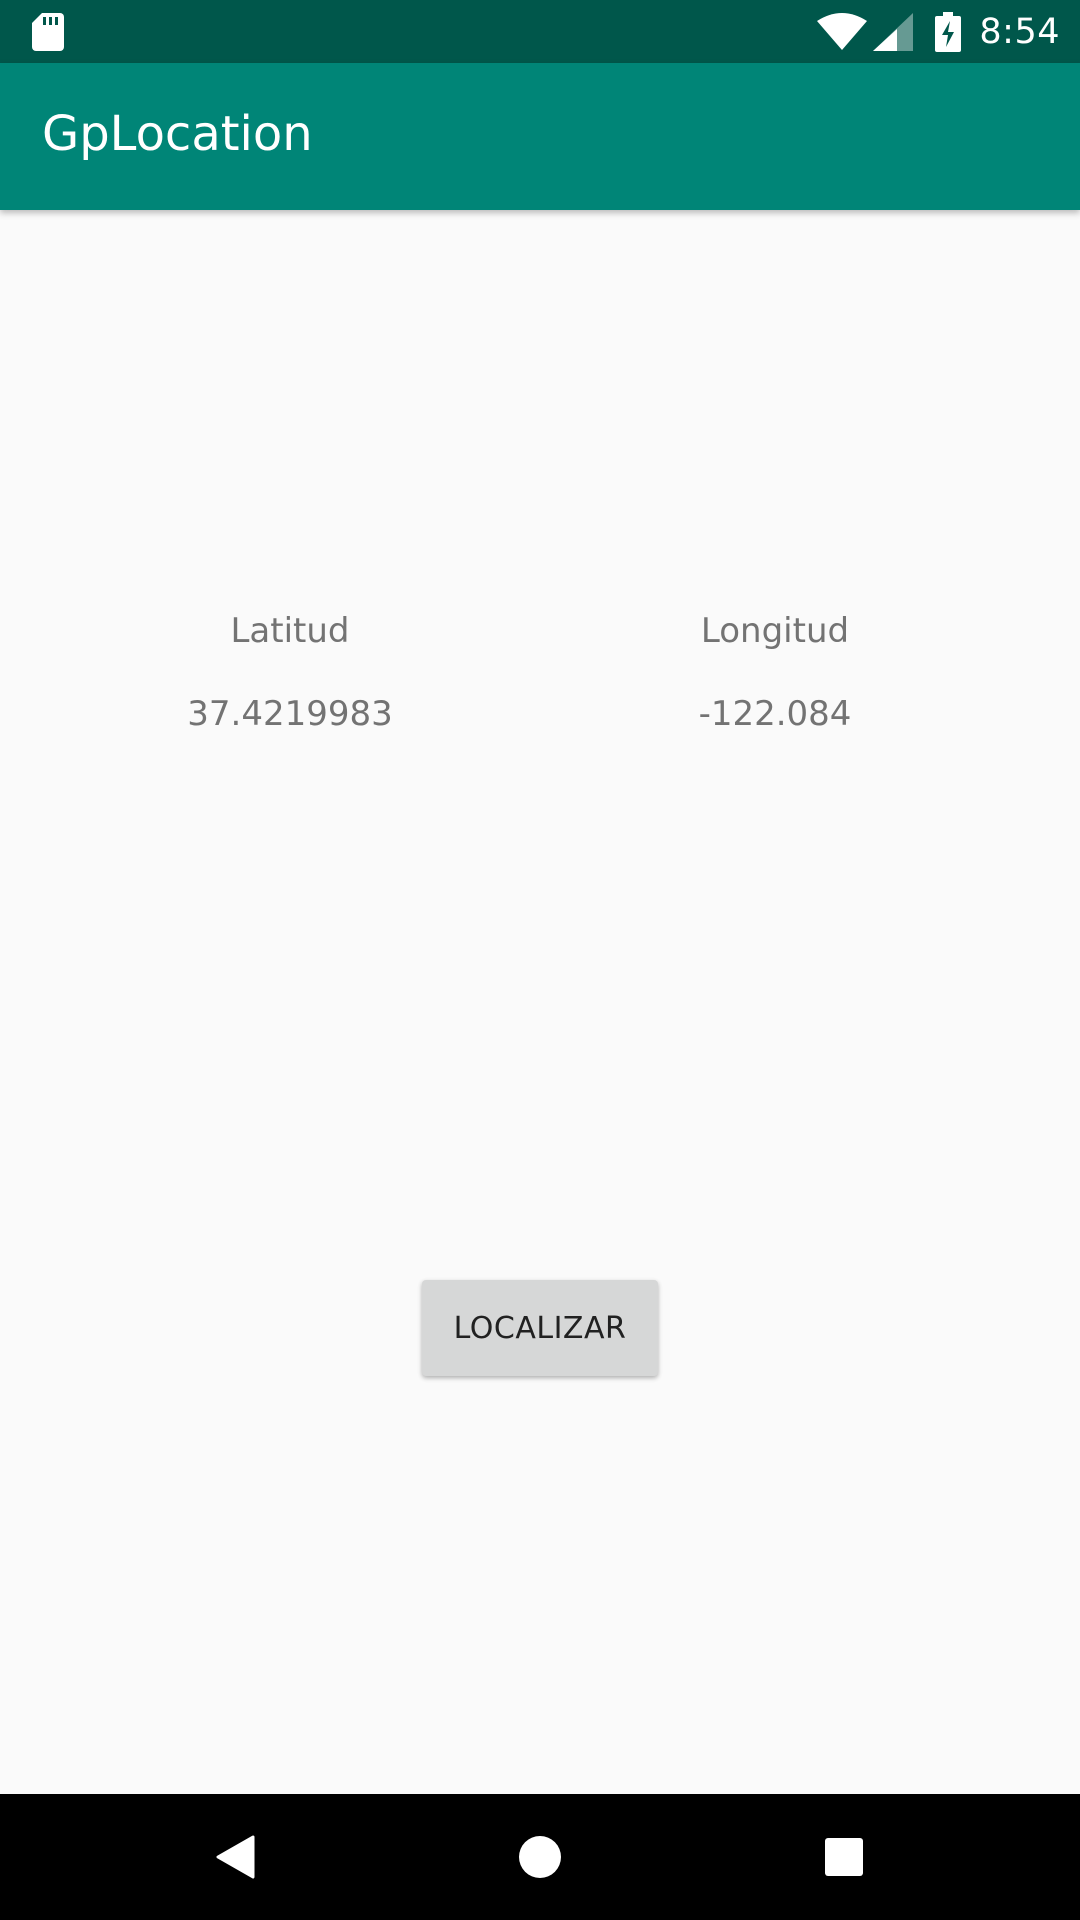 Image resolution: width=1080 pixels, height=1920 pixels. Describe the element at coordinates (290, 714) in the screenshot. I see `latitude-value: 37.4219983` at that location.